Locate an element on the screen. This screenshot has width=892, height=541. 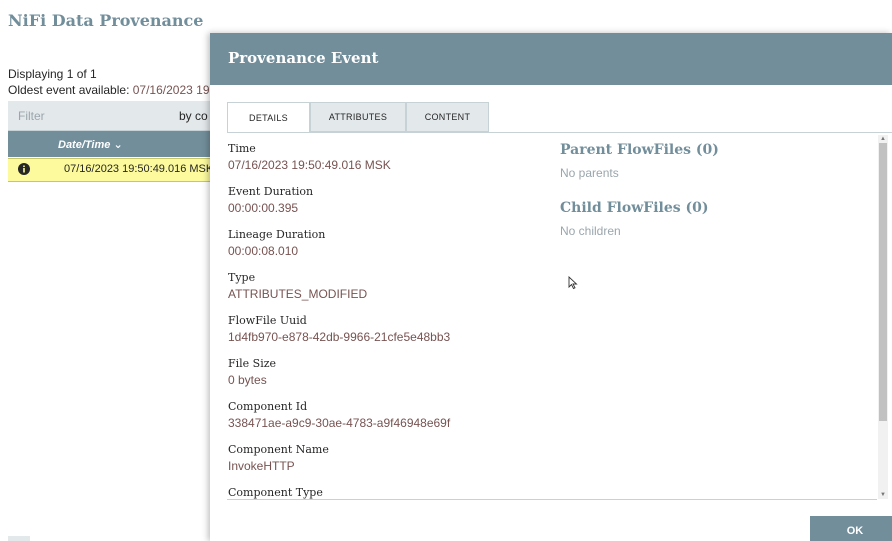
field-label: Event Duration is located at coordinates (271, 191).